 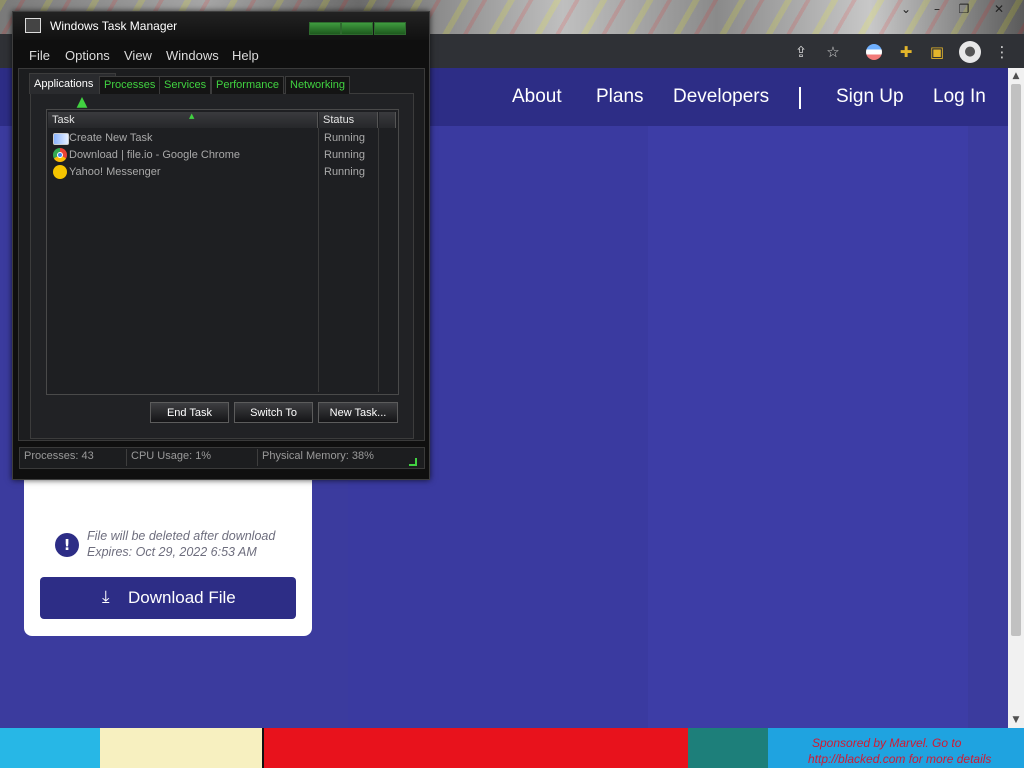 I want to click on status-processes: Processes: 43, so click(x=59, y=456).